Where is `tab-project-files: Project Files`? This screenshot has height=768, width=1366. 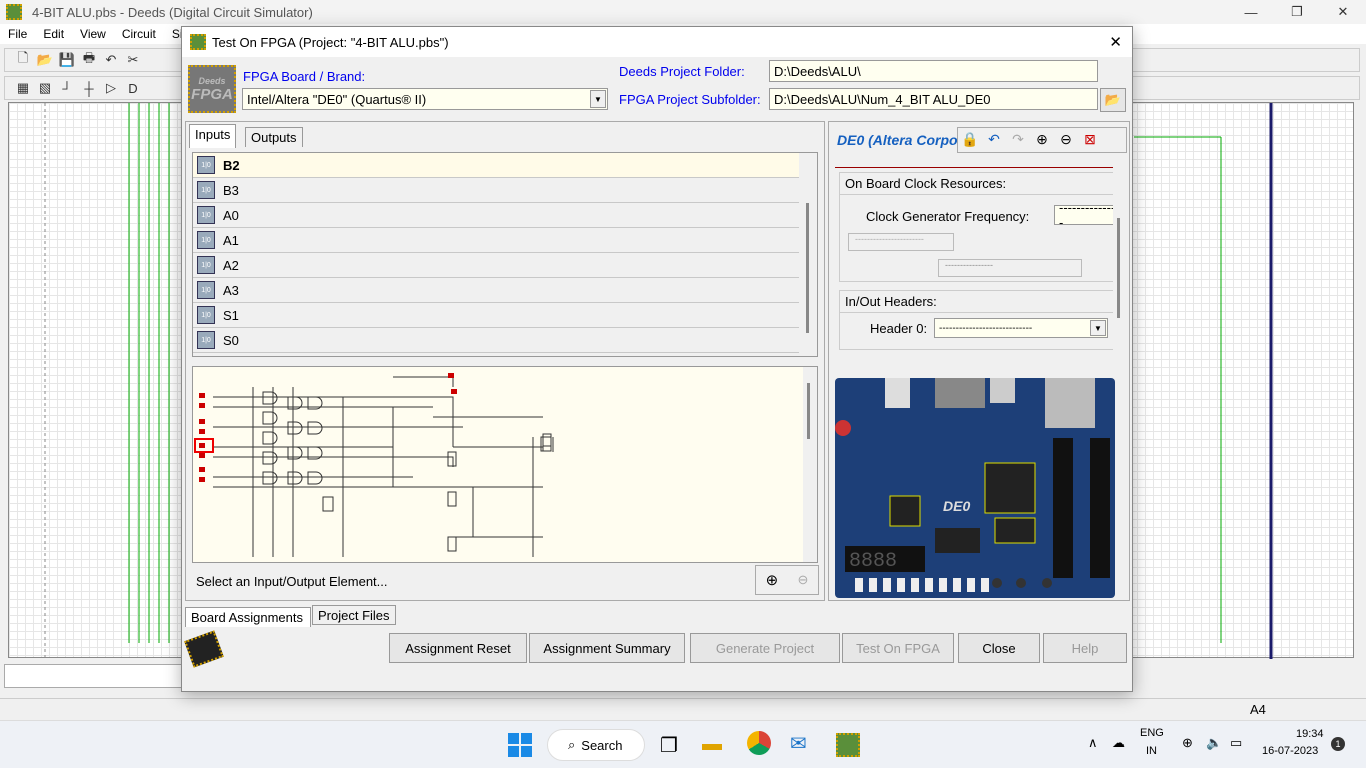
tab-project-files: Project Files is located at coordinates (354, 615).